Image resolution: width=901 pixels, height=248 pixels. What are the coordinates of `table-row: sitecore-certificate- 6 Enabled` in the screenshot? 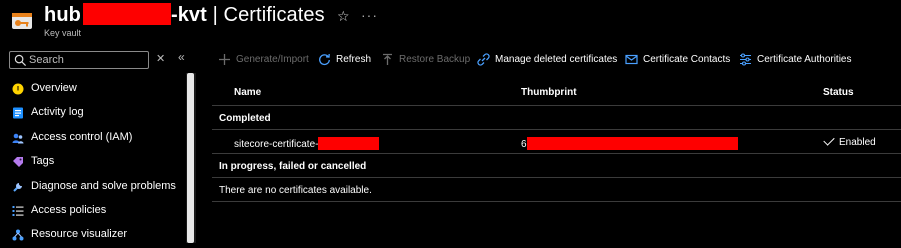 It's located at (556, 142).